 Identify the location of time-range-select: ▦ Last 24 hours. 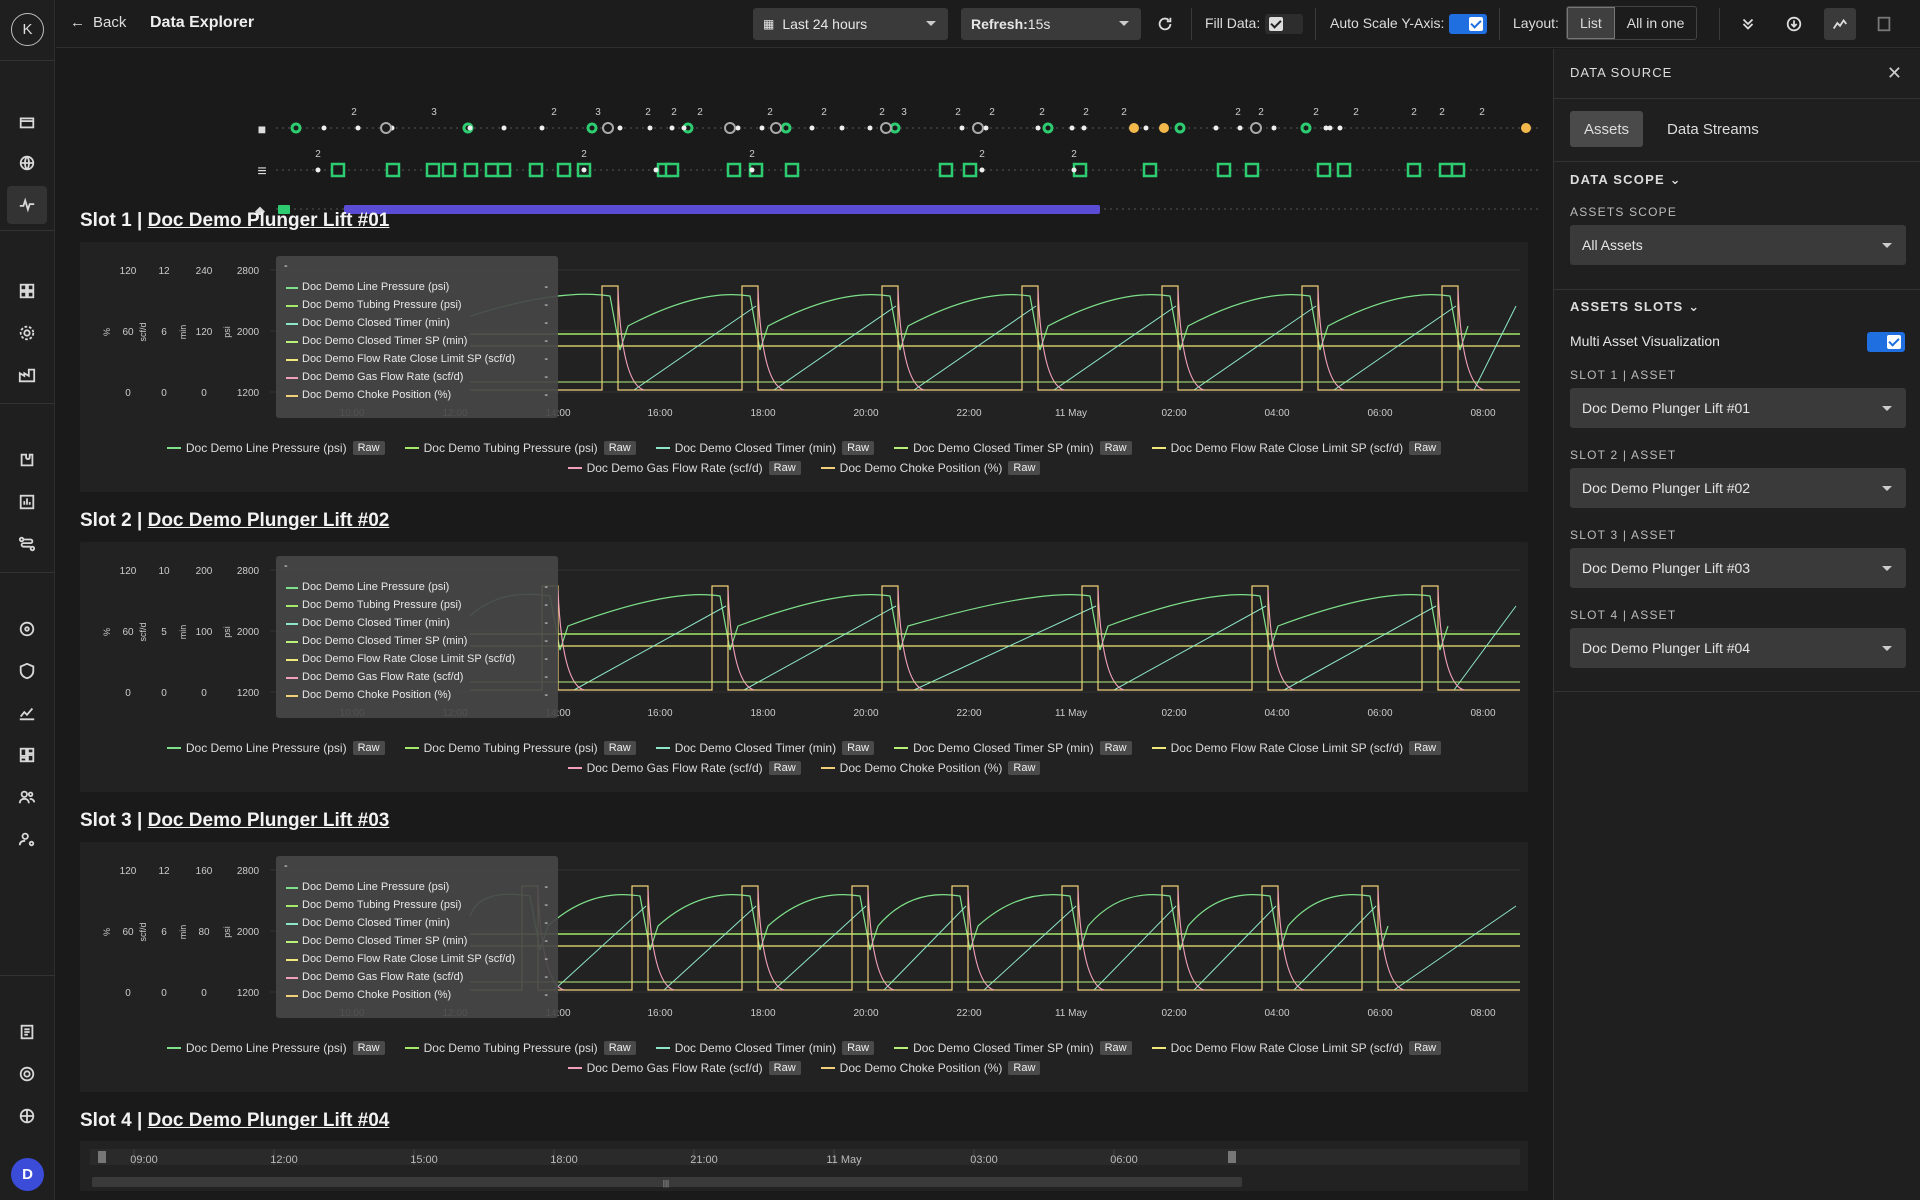
(850, 24).